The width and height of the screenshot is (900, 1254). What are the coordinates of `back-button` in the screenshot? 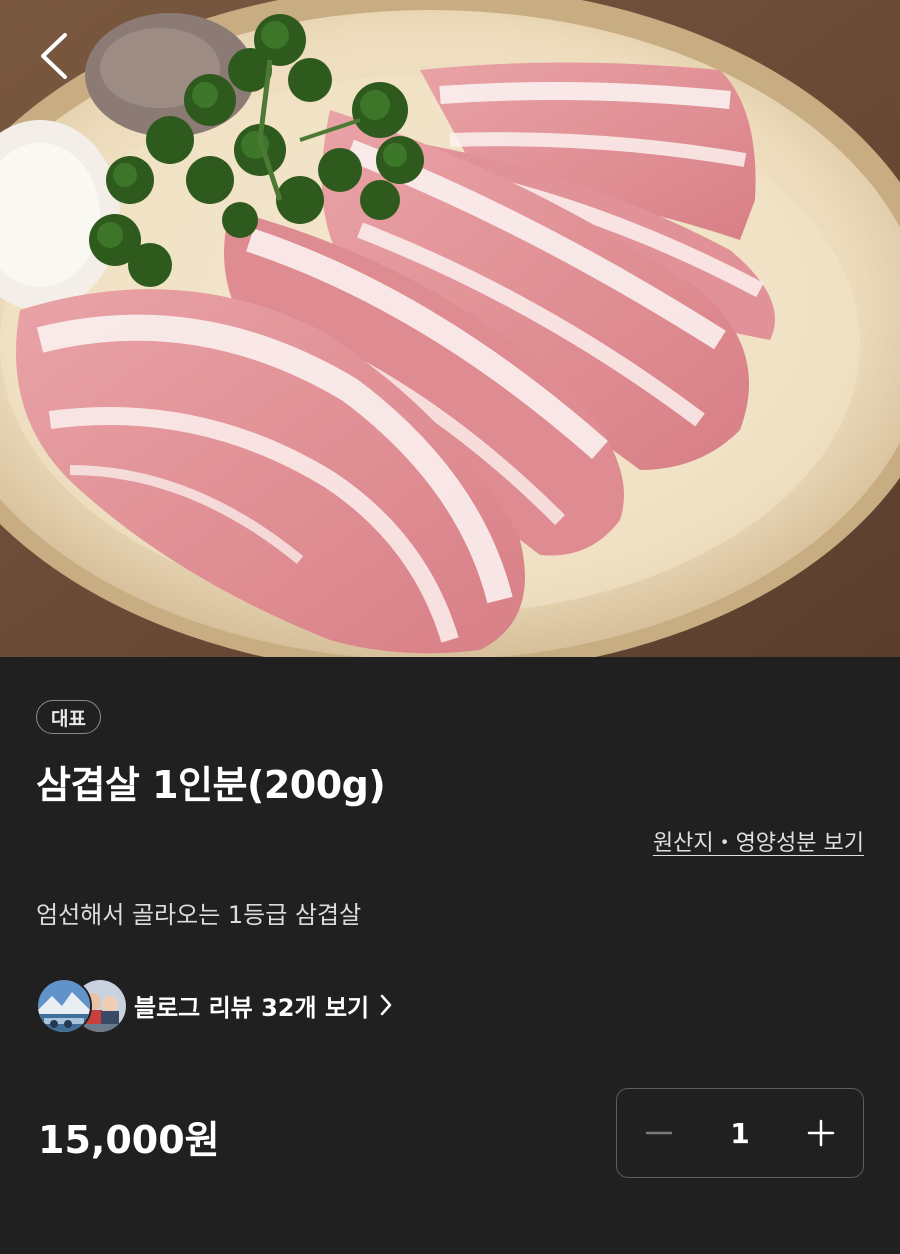 It's located at (54, 56).